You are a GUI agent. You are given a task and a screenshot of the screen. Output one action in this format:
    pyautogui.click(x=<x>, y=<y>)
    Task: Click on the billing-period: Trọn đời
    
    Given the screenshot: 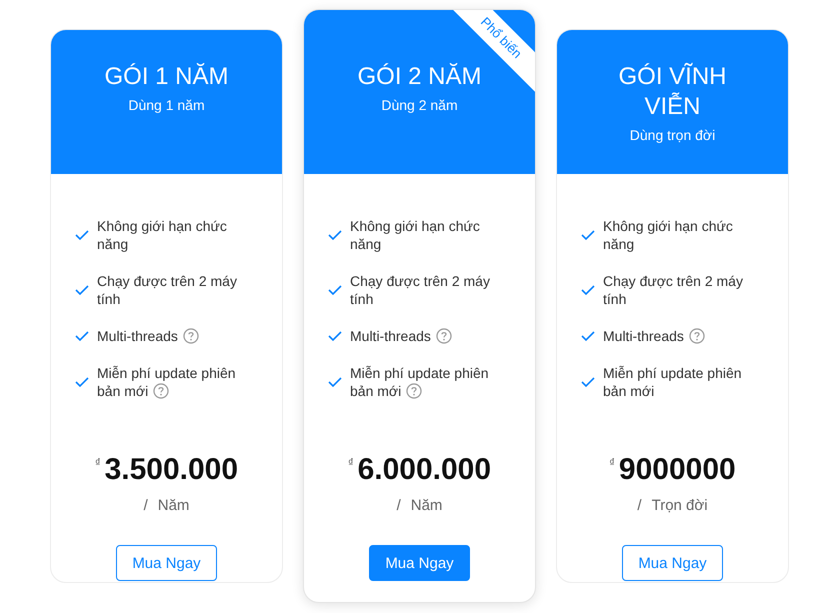 What is the action you would take?
    pyautogui.click(x=680, y=505)
    